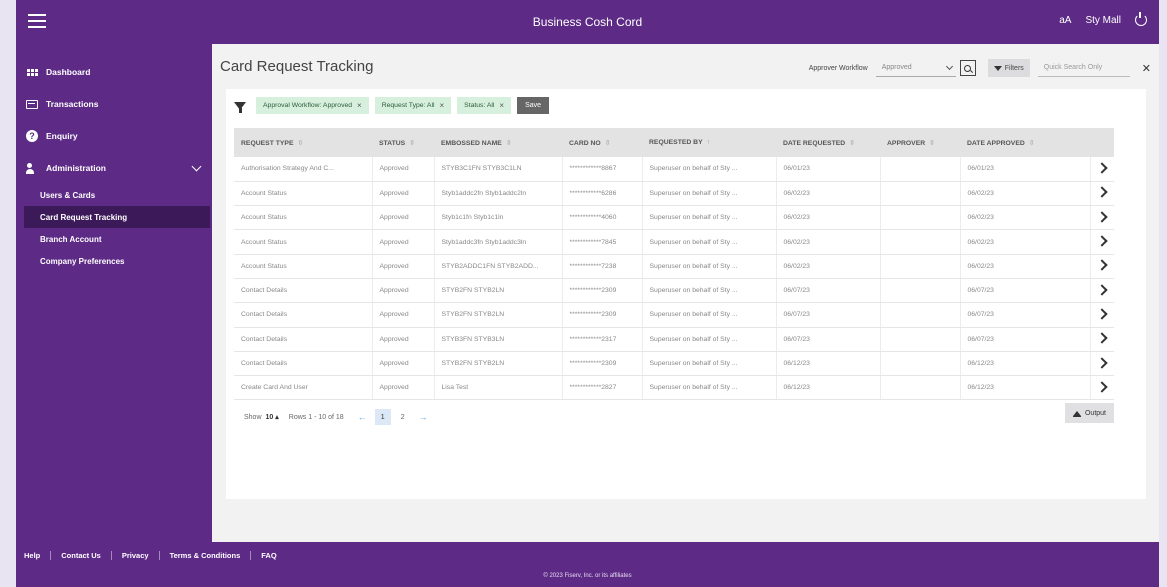  What do you see at coordinates (121, 261) in the screenshot?
I see `sidebar-subitem-company-preferences: Company Preferences` at bounding box center [121, 261].